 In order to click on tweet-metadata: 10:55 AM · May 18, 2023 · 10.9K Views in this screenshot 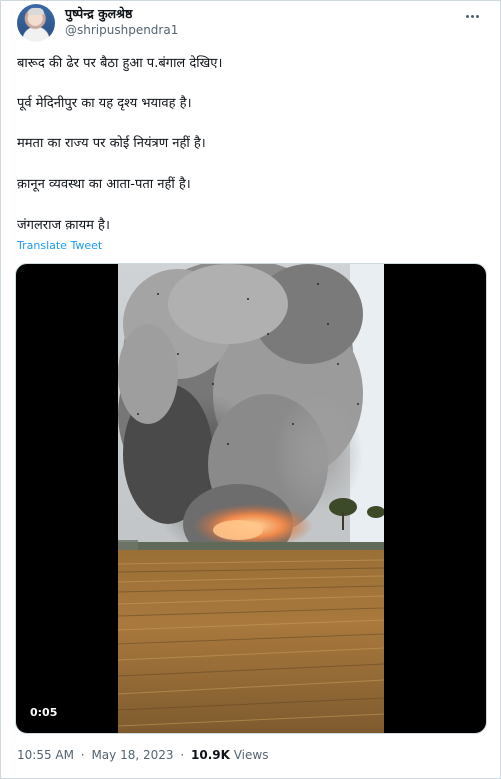, I will do `click(142, 755)`.